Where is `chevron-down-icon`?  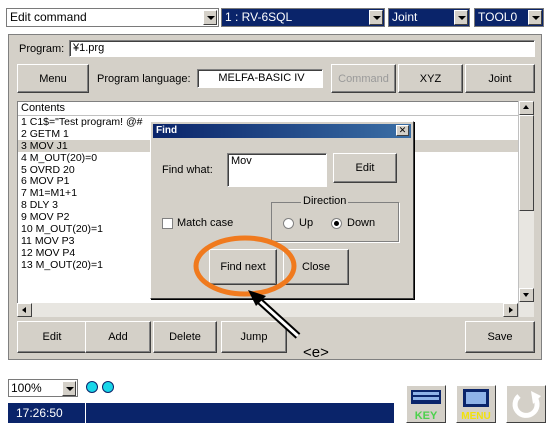 chevron-down-icon is located at coordinates (69, 388).